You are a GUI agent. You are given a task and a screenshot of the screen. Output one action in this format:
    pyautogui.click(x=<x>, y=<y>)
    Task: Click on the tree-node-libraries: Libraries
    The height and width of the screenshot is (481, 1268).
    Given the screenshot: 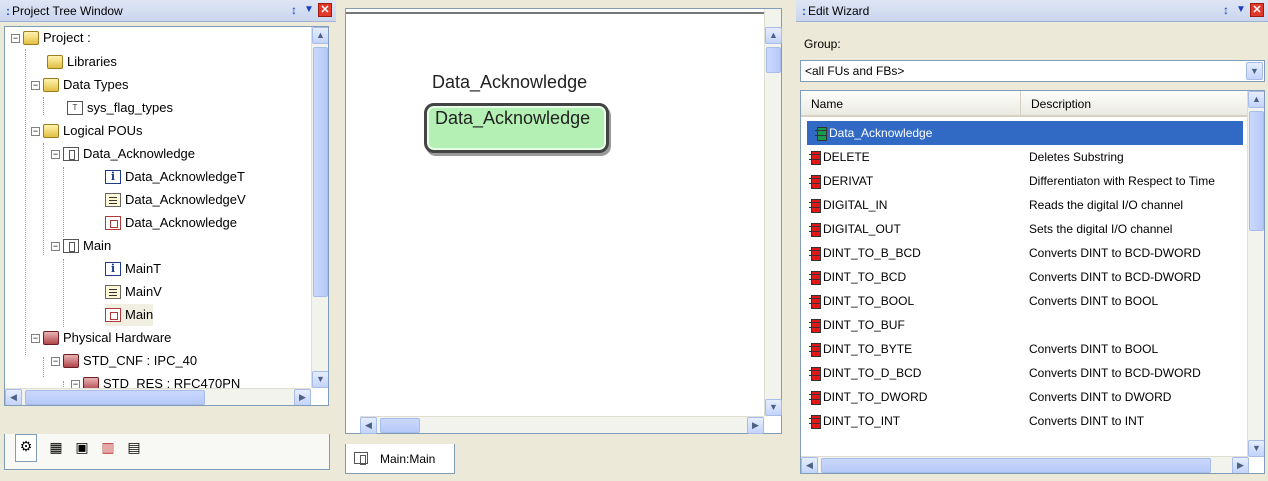 What is the action you would take?
    pyautogui.click(x=82, y=62)
    